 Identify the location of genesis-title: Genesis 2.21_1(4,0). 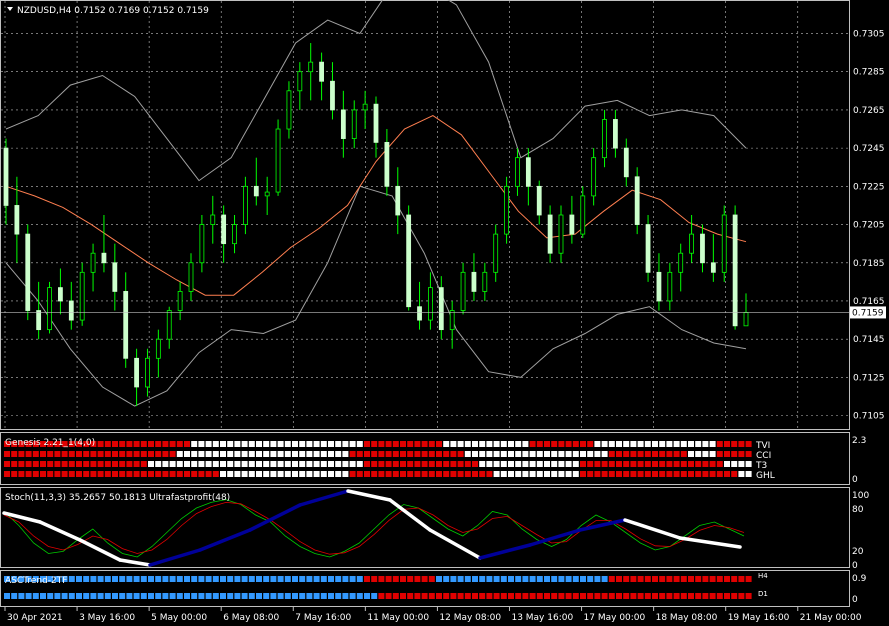
(50, 443).